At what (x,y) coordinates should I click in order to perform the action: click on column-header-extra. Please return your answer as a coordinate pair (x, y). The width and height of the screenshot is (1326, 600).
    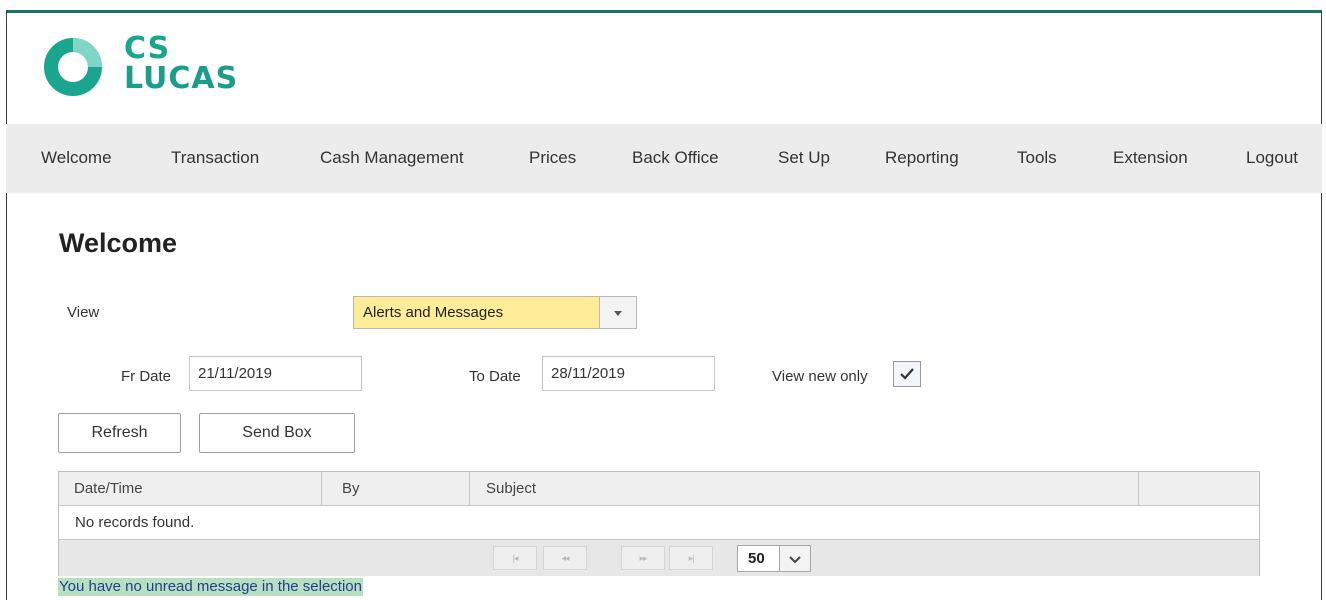
    Looking at the image, I should click on (1199, 488).